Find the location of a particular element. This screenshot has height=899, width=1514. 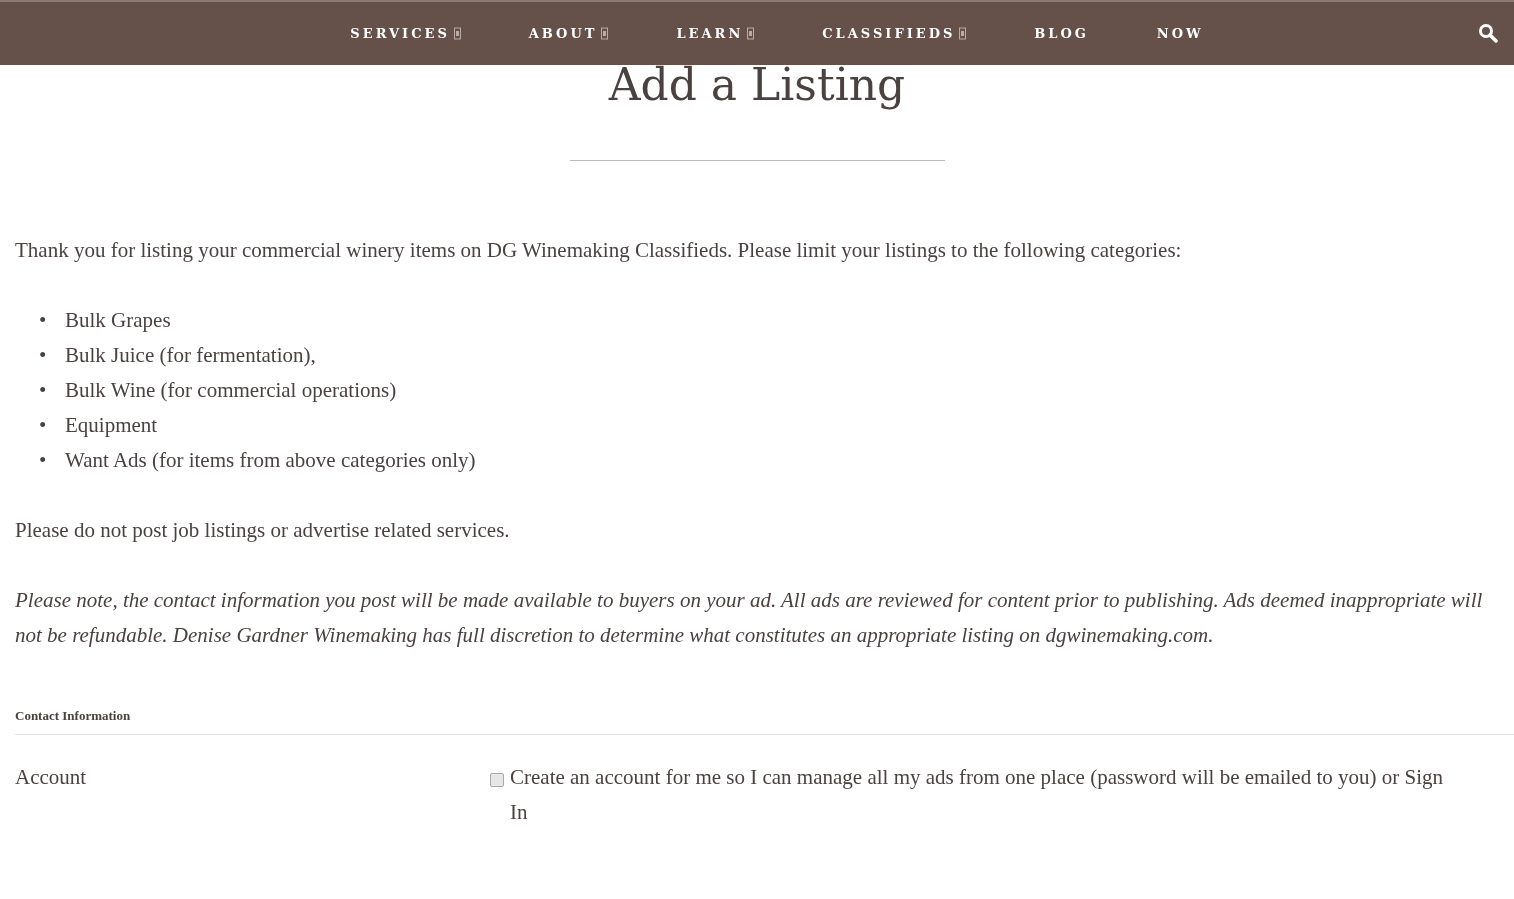

nav-link: CLASSIFIEDS is located at coordinates (894, 33).